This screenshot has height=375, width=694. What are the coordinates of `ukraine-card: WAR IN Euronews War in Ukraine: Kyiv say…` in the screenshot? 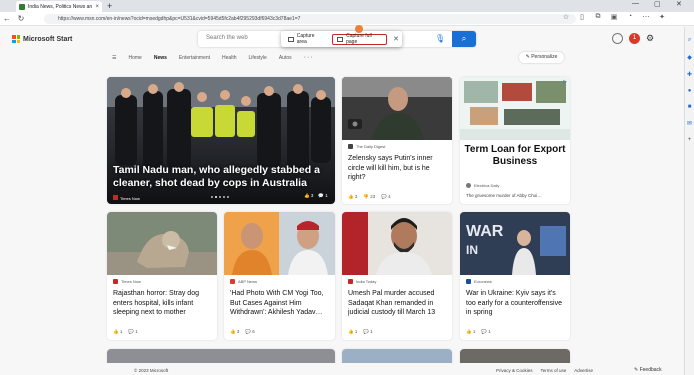 It's located at (515, 276).